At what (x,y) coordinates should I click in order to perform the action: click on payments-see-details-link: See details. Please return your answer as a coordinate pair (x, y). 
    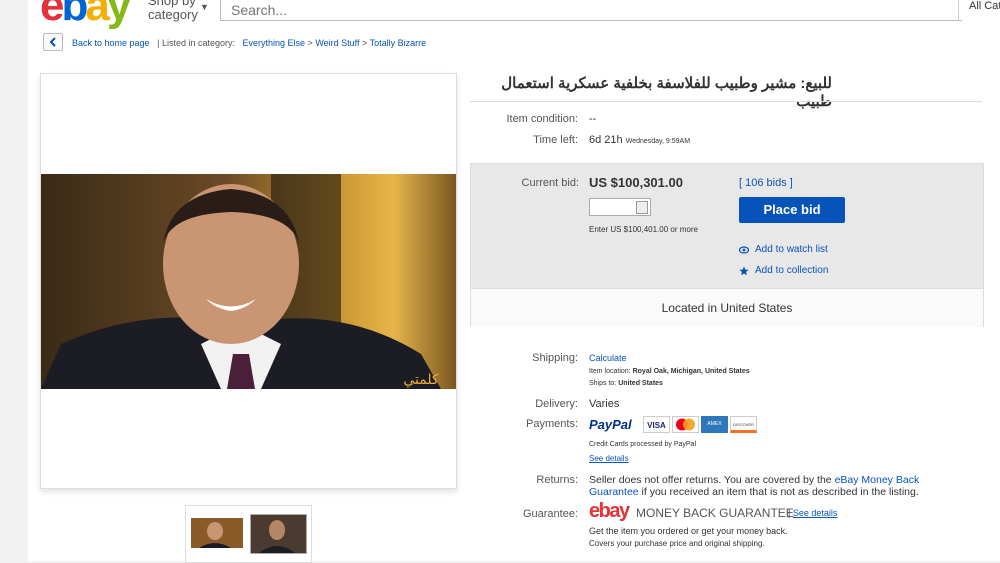
    Looking at the image, I should click on (609, 458).